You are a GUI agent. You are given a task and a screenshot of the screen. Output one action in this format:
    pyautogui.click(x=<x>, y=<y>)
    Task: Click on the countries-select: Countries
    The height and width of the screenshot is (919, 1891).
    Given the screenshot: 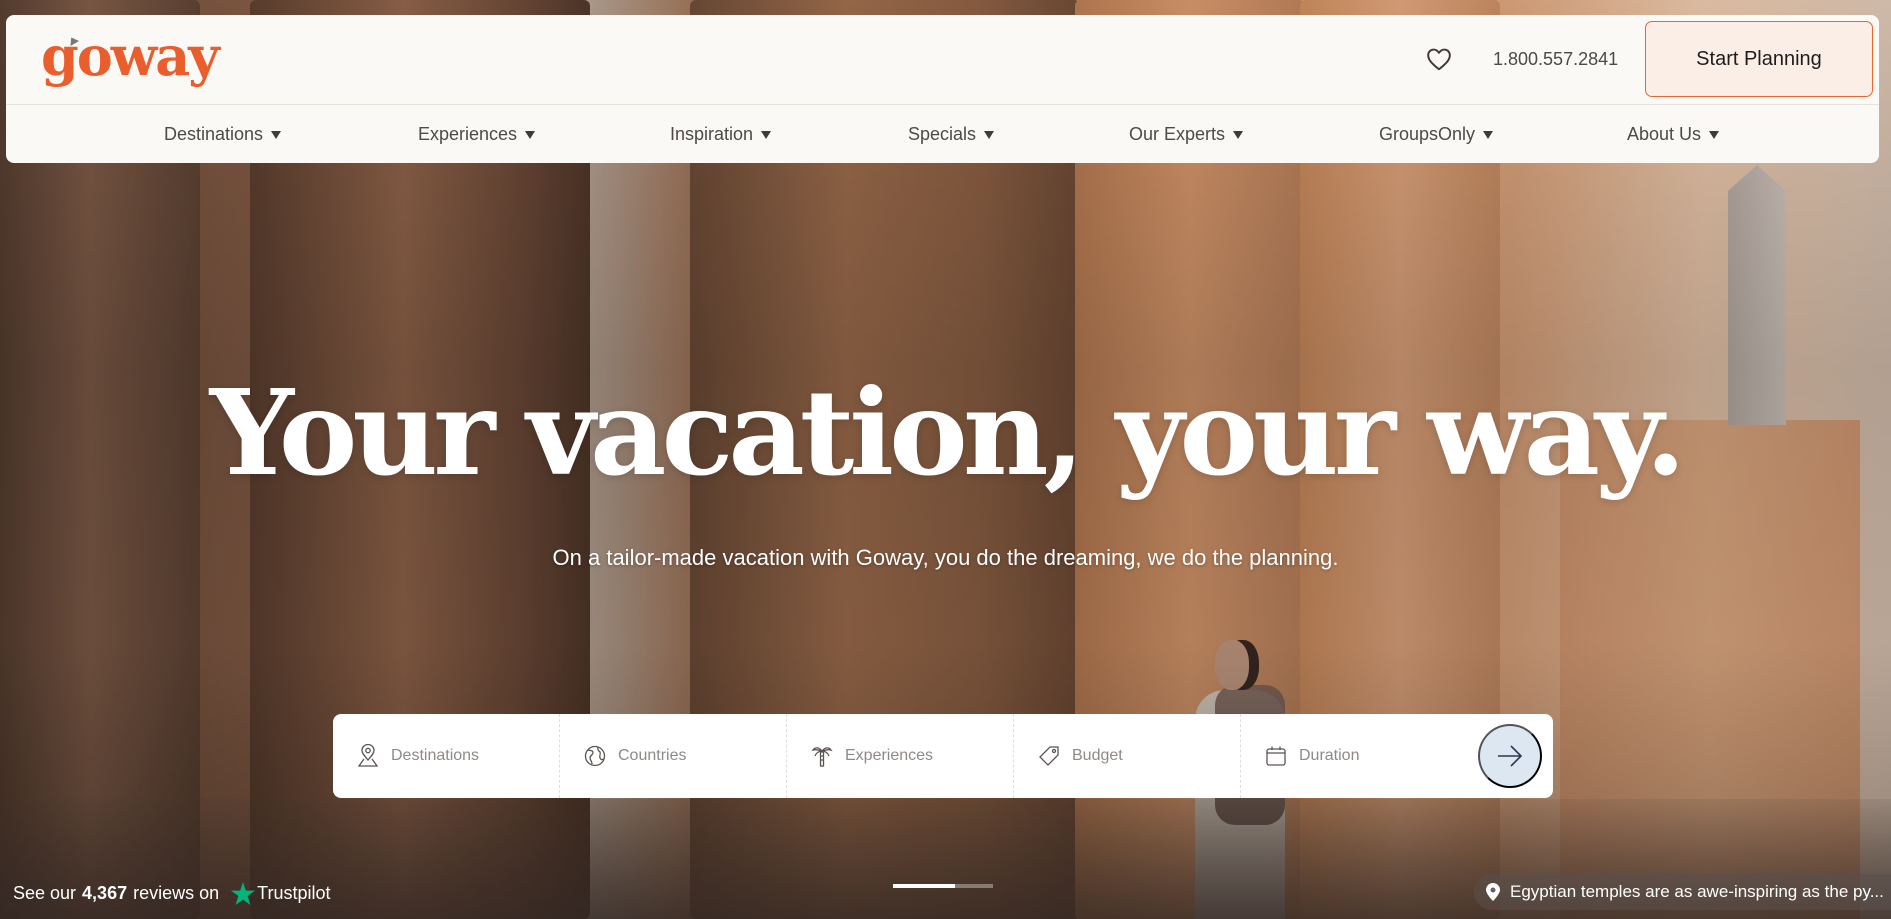 What is the action you would take?
    pyautogui.click(x=673, y=756)
    